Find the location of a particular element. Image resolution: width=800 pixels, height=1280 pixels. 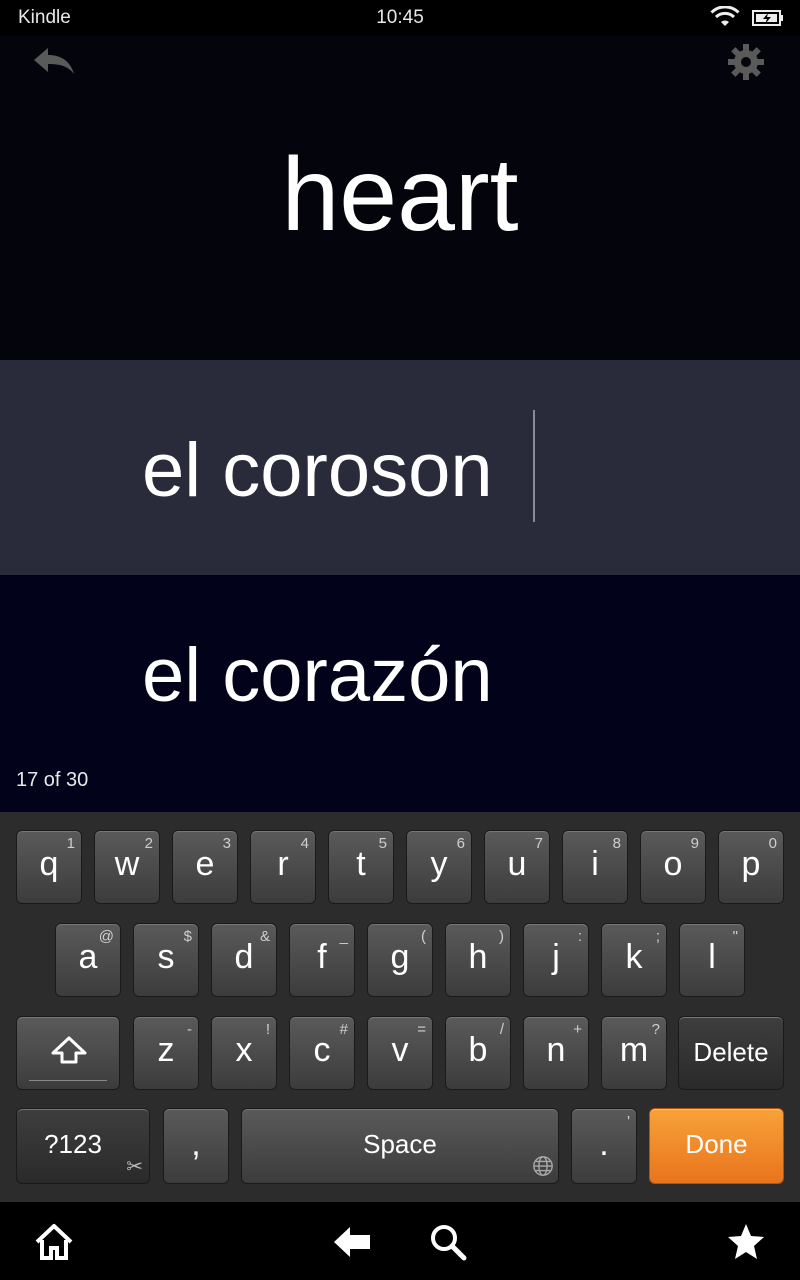

key-p: 0p is located at coordinates (751, 867).